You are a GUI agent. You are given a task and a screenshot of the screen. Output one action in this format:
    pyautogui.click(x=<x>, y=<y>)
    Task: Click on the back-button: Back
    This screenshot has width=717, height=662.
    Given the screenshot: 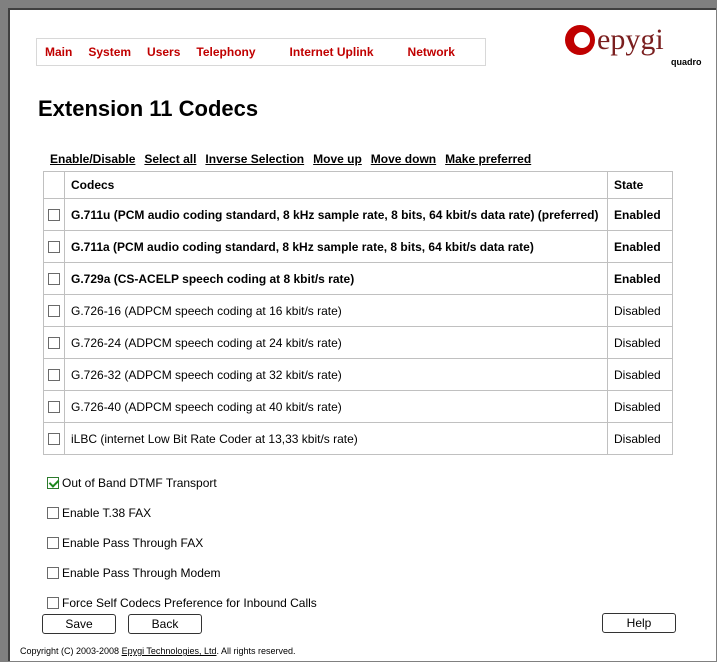 What is the action you would take?
    pyautogui.click(x=165, y=624)
    